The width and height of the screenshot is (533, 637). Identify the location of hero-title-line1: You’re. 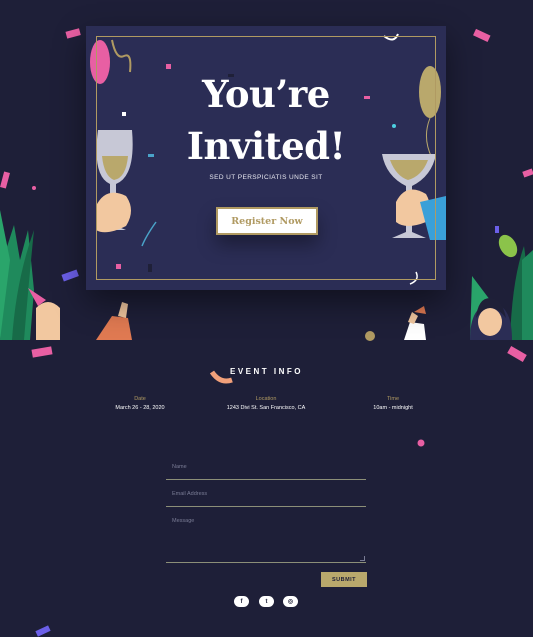
(266, 94).